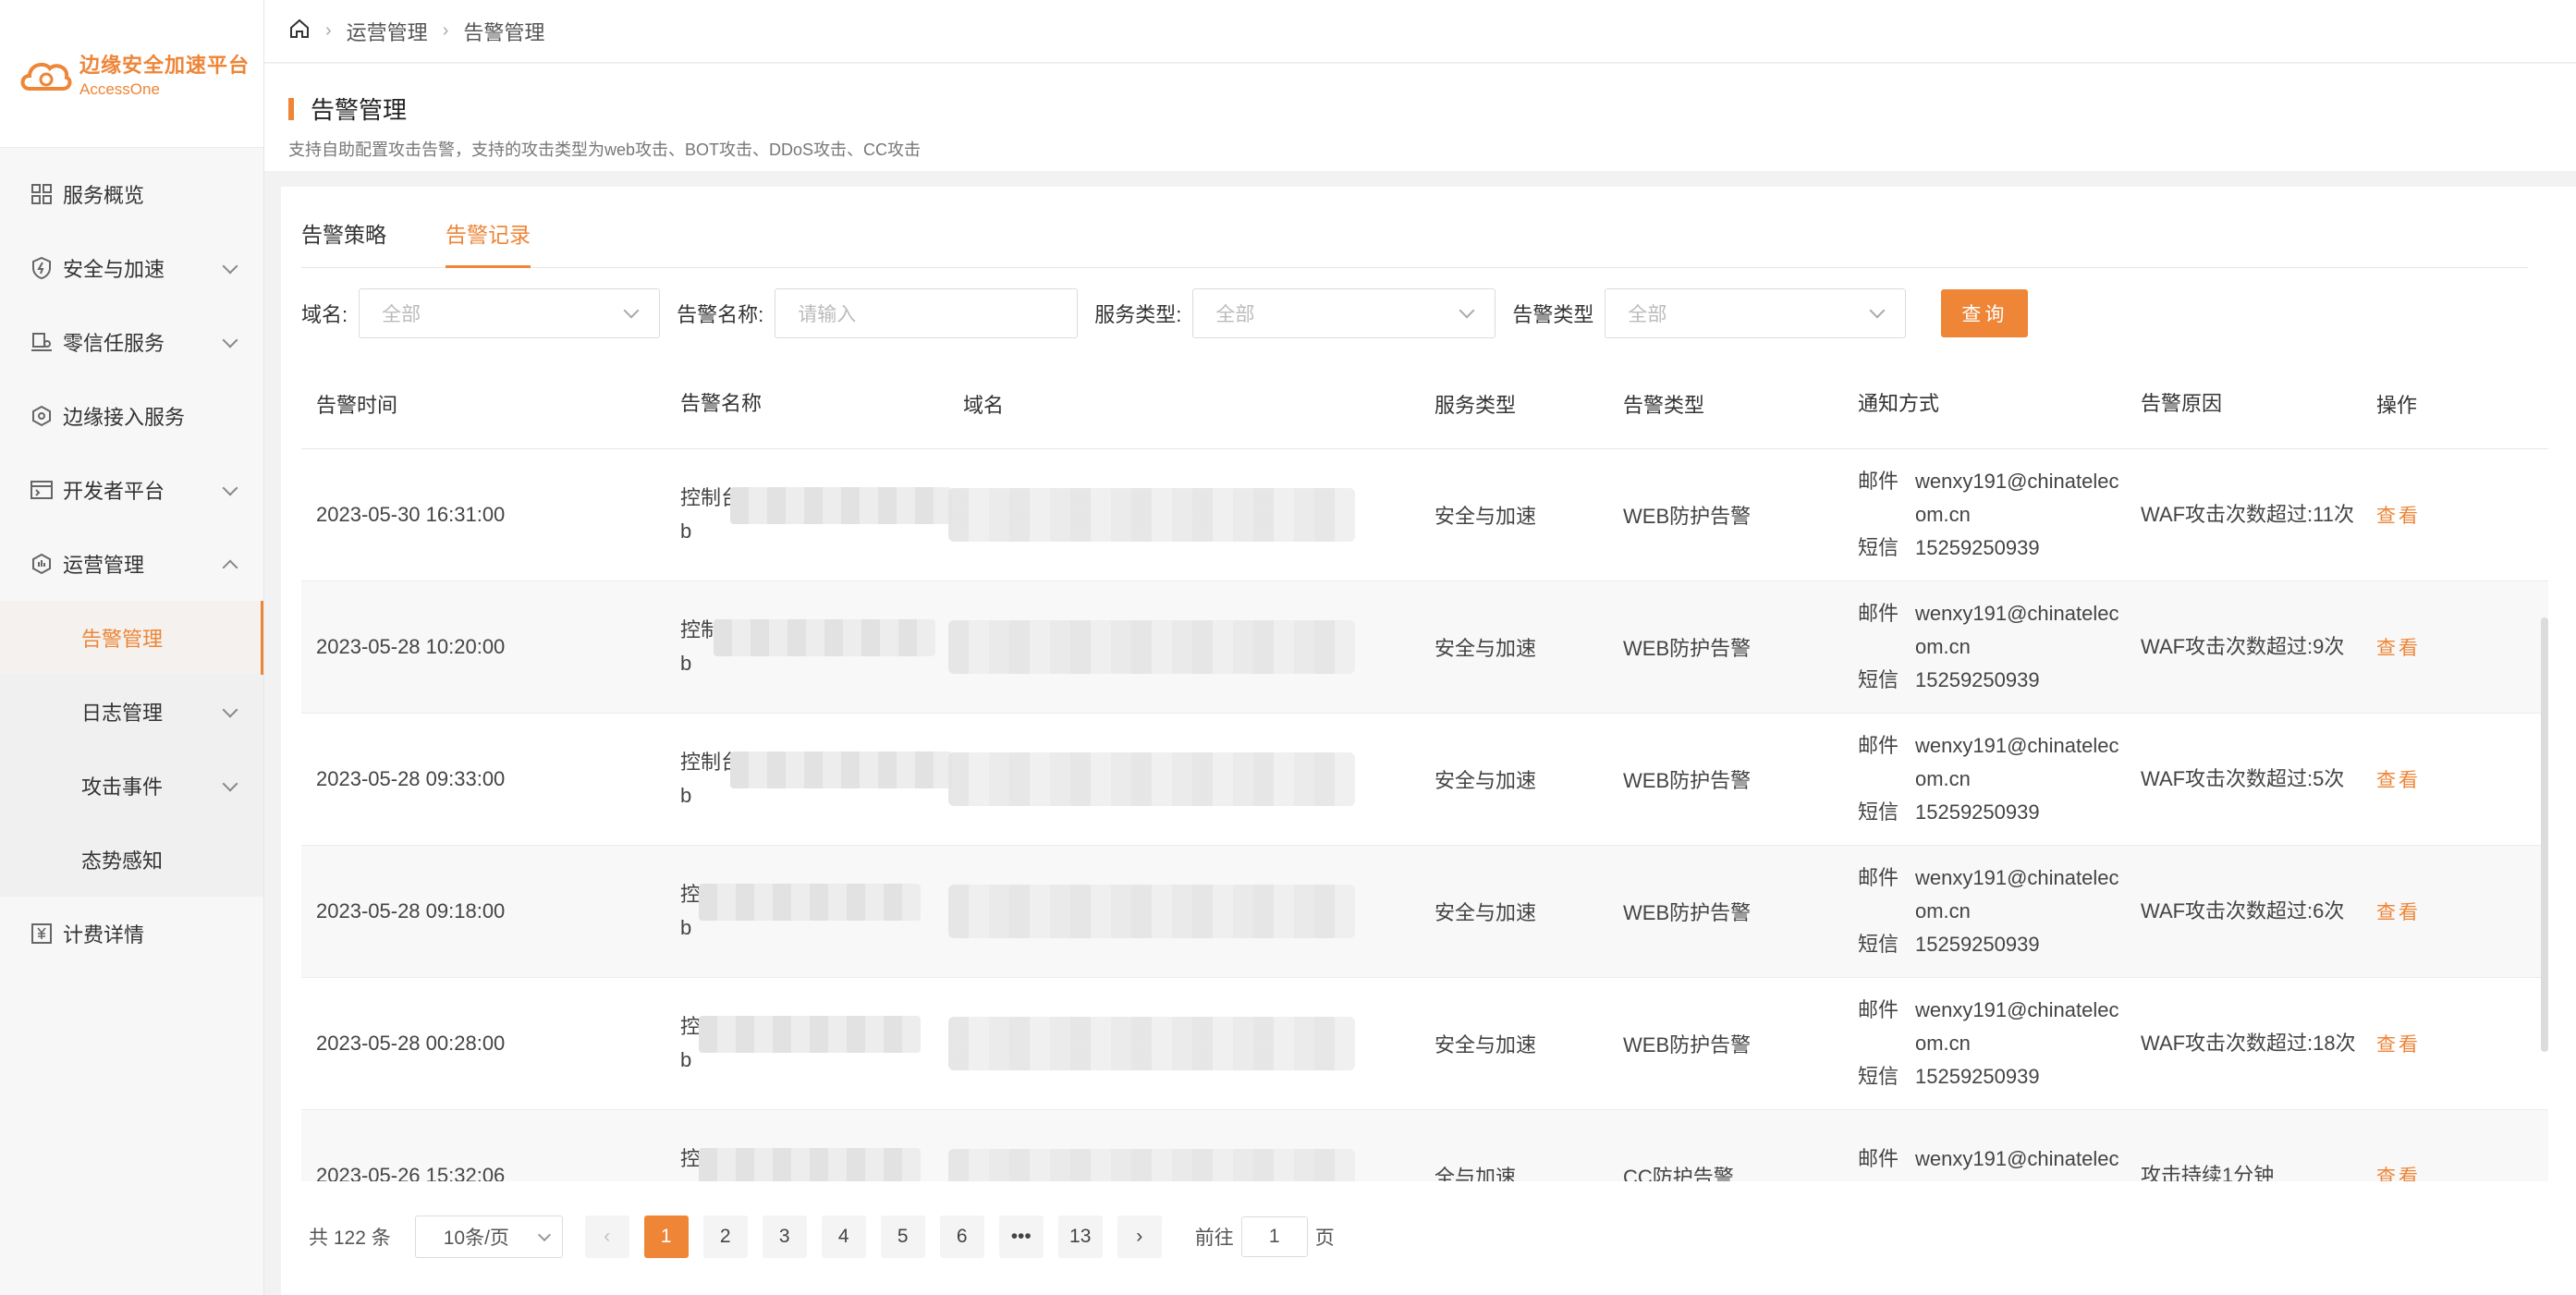 Image resolution: width=2576 pixels, height=1295 pixels. What do you see at coordinates (1235, 314) in the screenshot?
I see `service-type-select-value: 全部` at bounding box center [1235, 314].